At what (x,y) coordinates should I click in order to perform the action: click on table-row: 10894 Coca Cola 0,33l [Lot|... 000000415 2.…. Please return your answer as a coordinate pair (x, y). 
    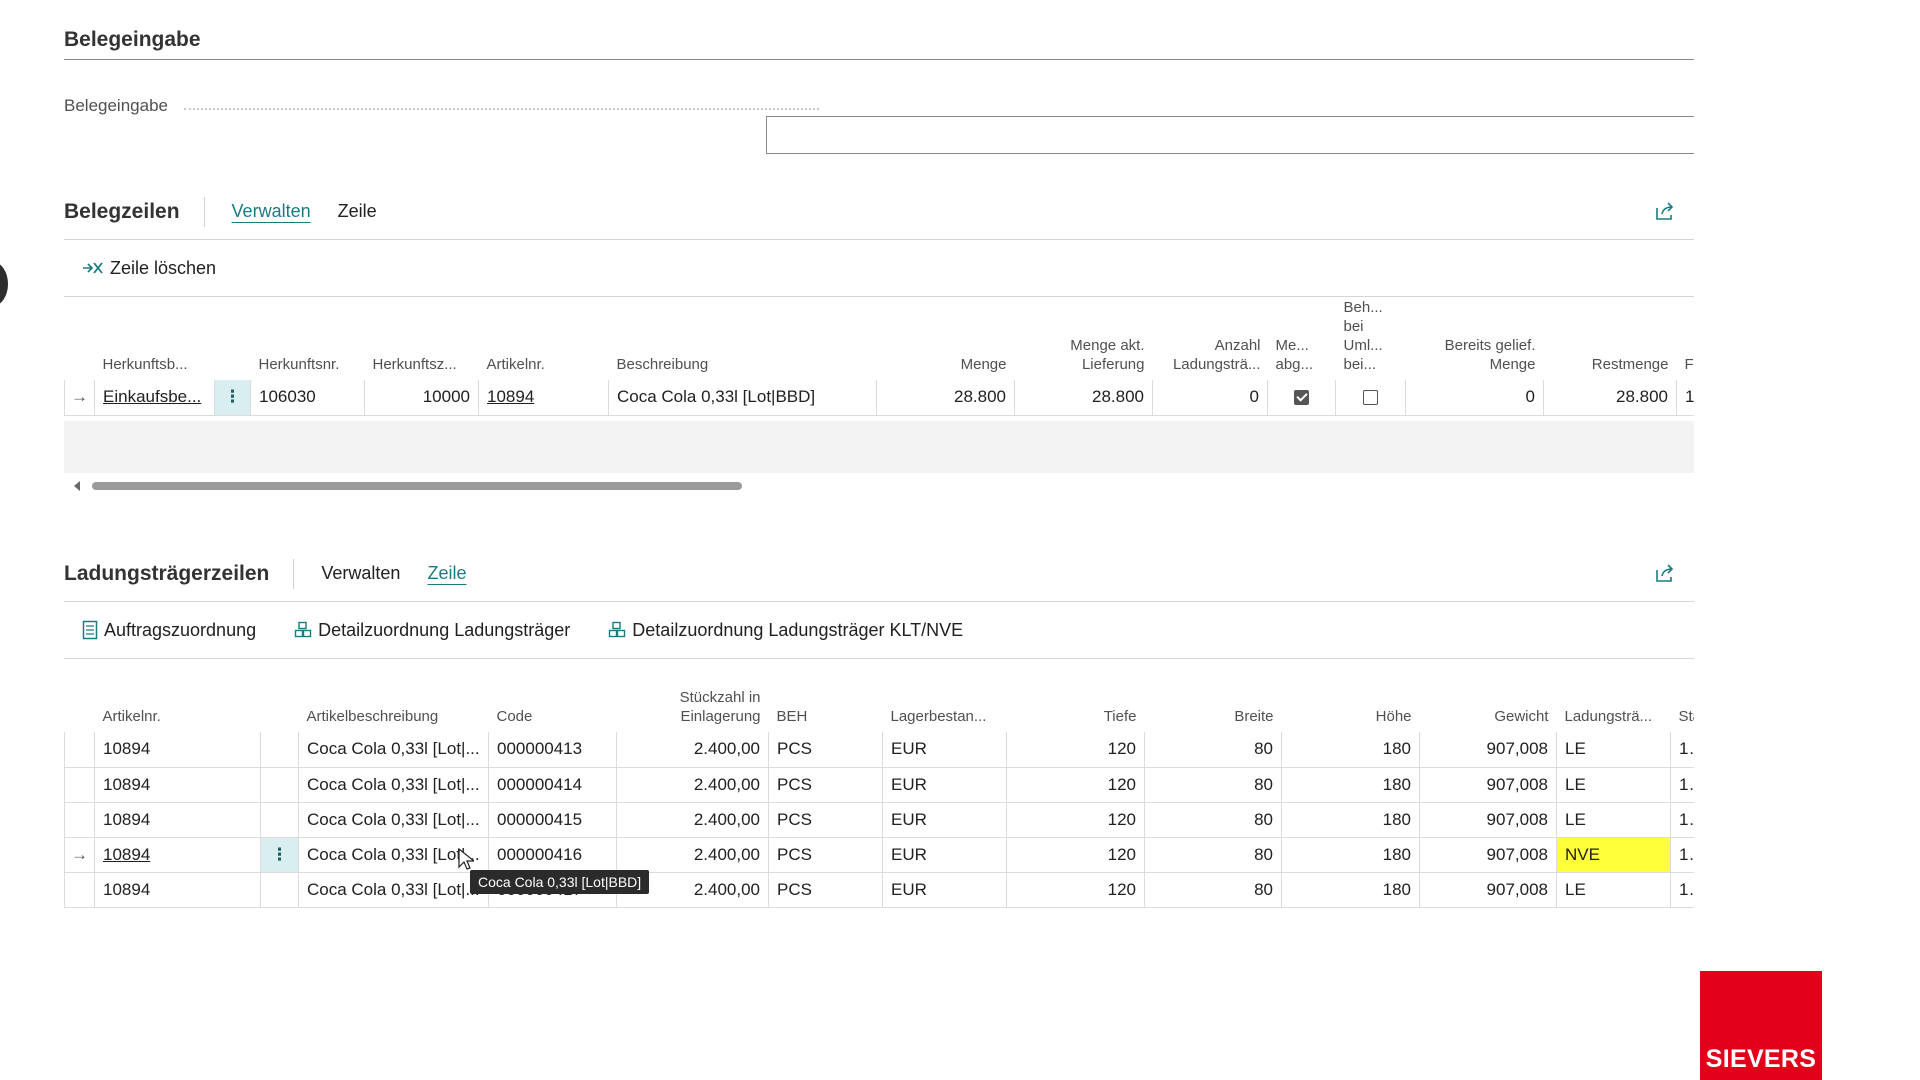
    Looking at the image, I should click on (879, 820).